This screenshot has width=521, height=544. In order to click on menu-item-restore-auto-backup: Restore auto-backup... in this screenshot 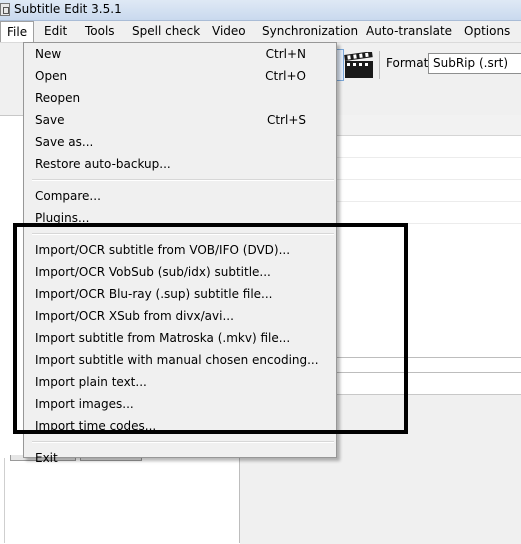, I will do `click(180, 164)`.